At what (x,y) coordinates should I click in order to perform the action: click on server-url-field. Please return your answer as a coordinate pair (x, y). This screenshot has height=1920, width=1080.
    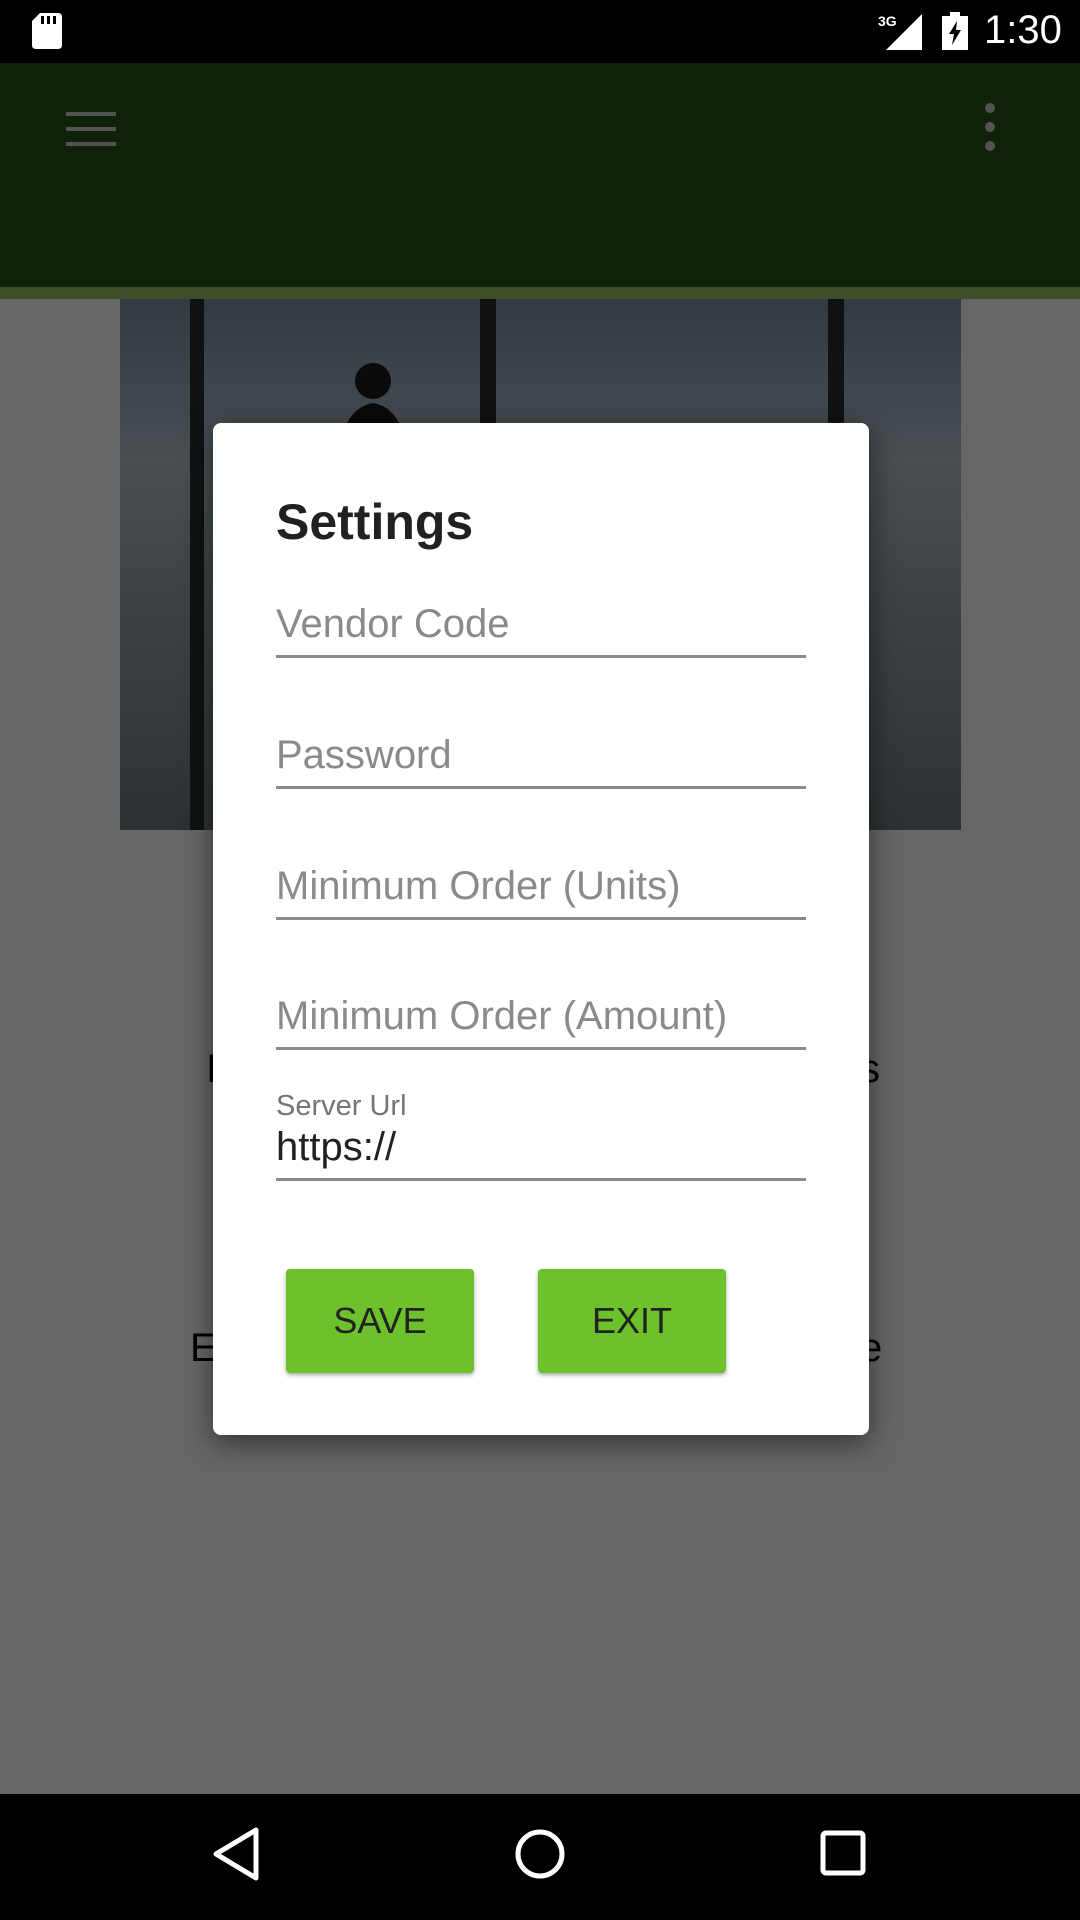
    Looking at the image, I should click on (541, 1144).